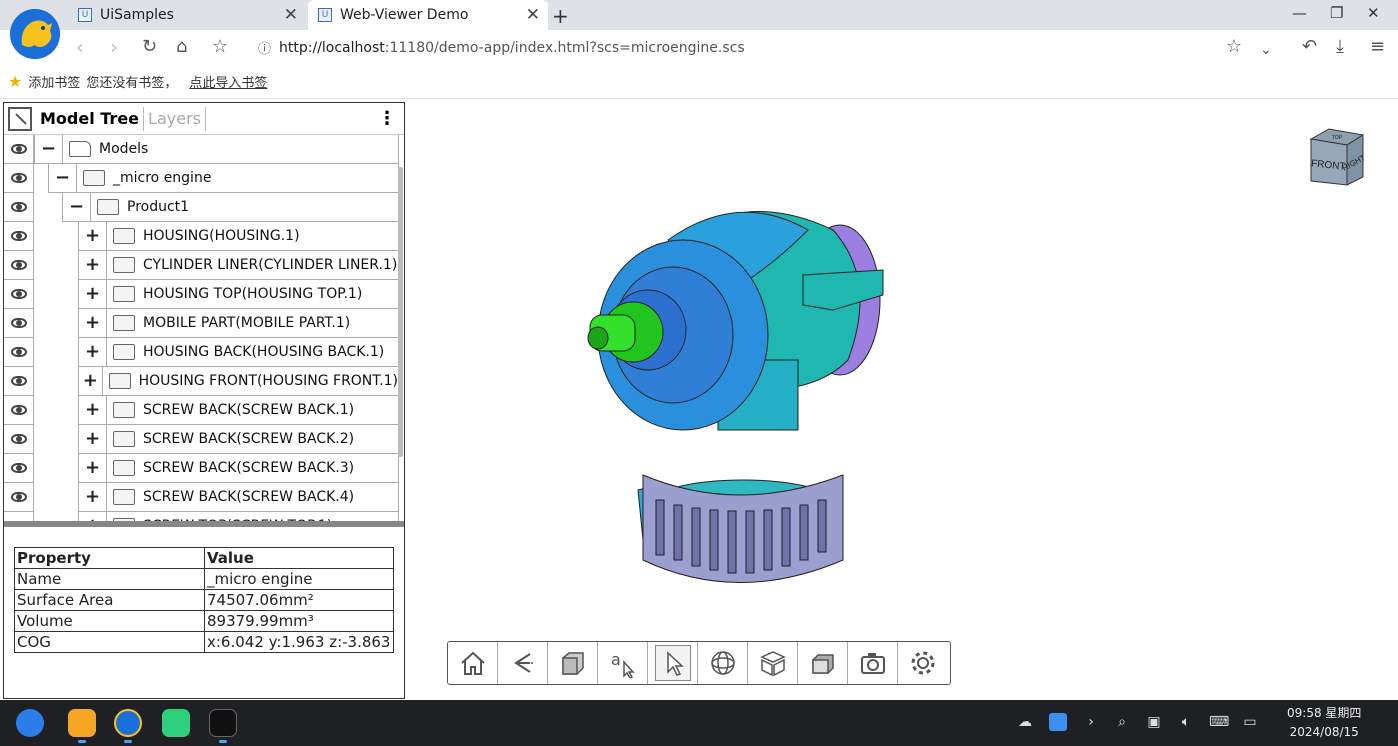 Image resolution: width=1398 pixels, height=746 pixels. Describe the element at coordinates (175, 118) in the screenshot. I see `tab-layers: Layers` at that location.